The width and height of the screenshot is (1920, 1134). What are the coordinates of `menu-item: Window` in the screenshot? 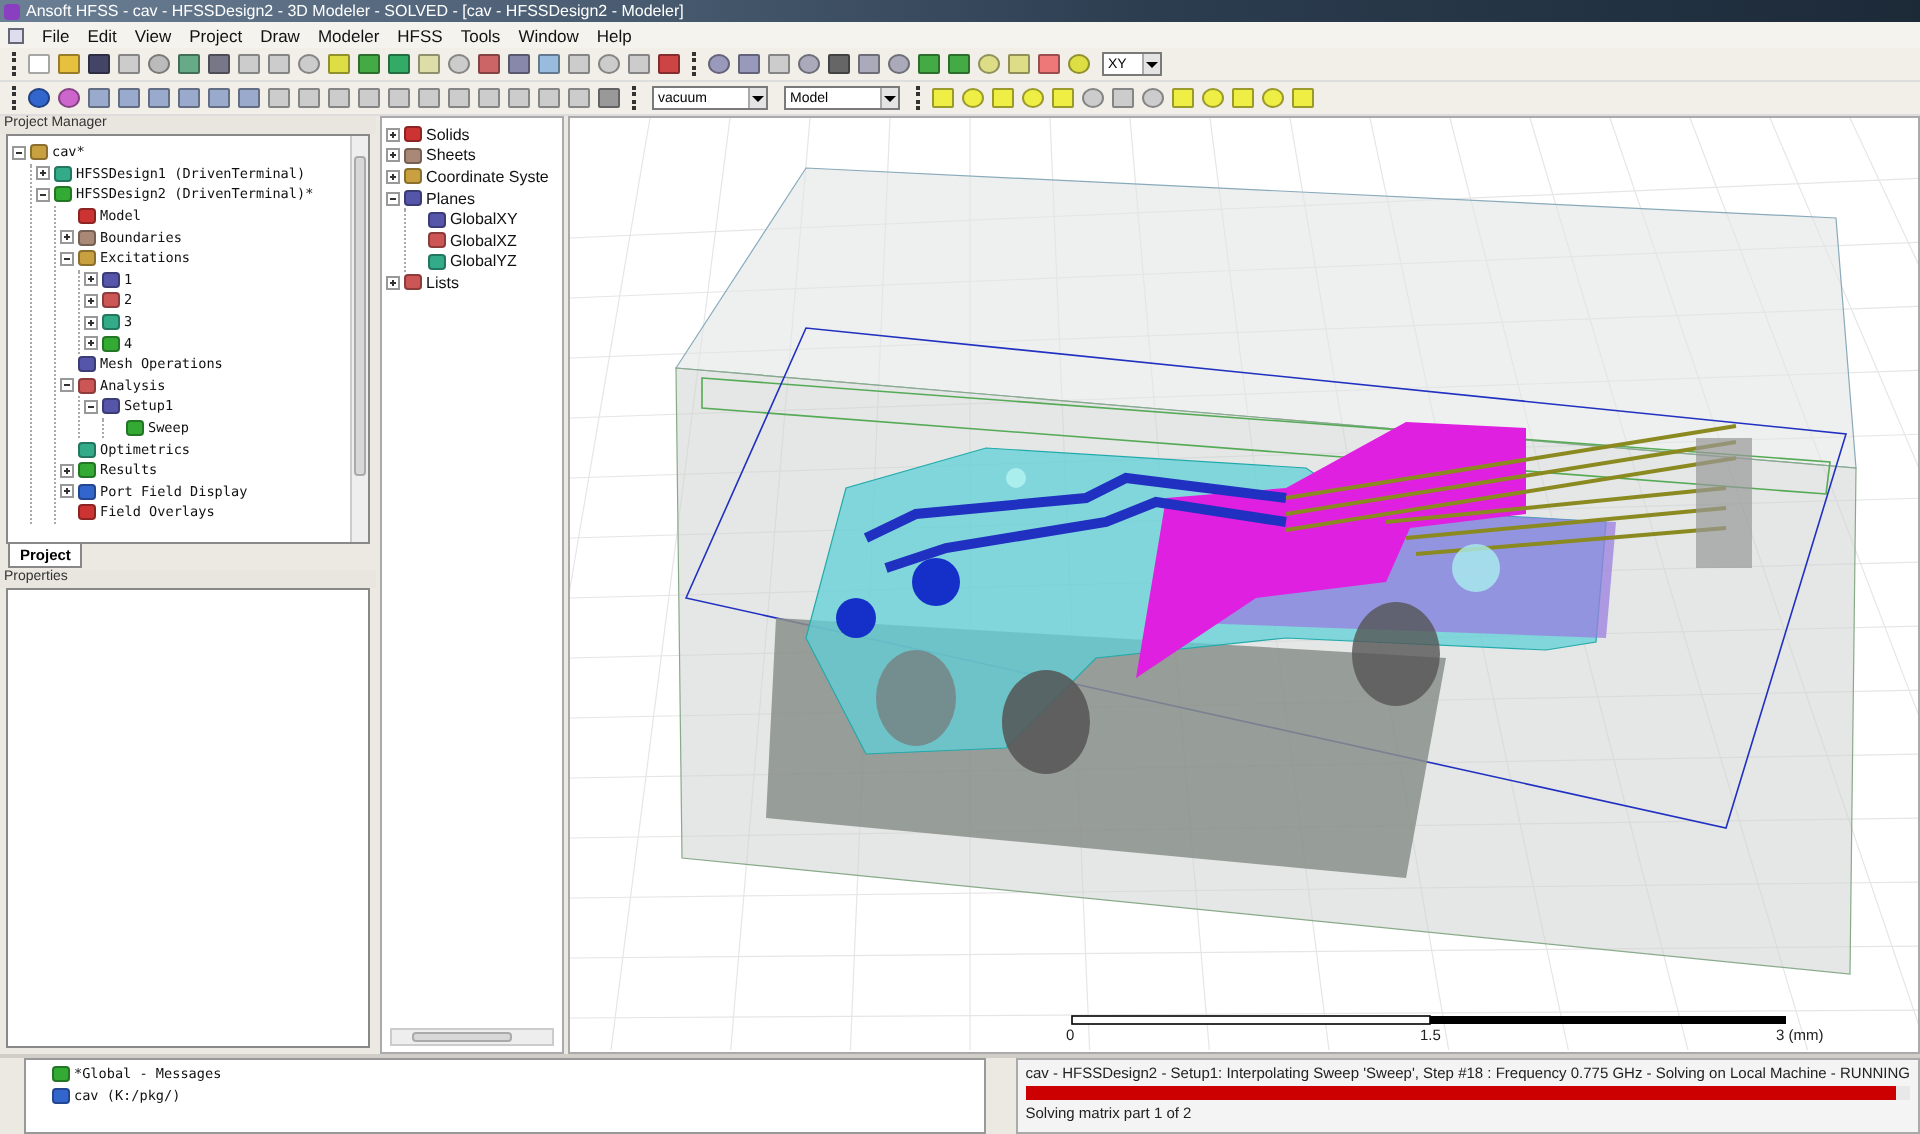 It's located at (548, 35).